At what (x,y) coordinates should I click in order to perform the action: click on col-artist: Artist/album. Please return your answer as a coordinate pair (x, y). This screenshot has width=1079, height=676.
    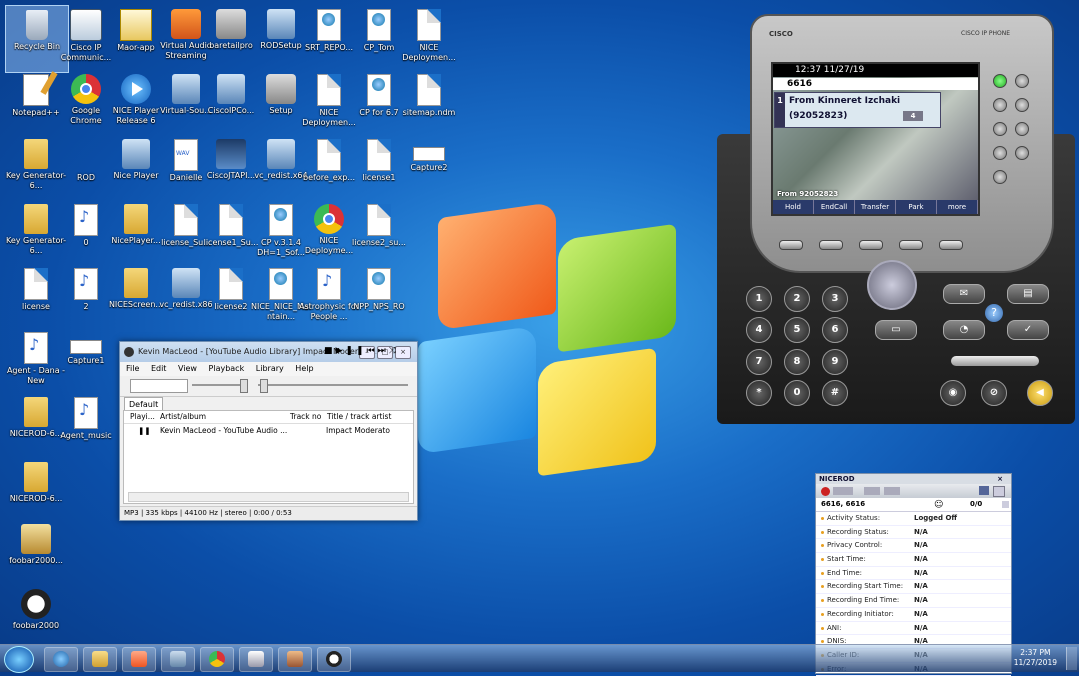
    Looking at the image, I should click on (183, 417).